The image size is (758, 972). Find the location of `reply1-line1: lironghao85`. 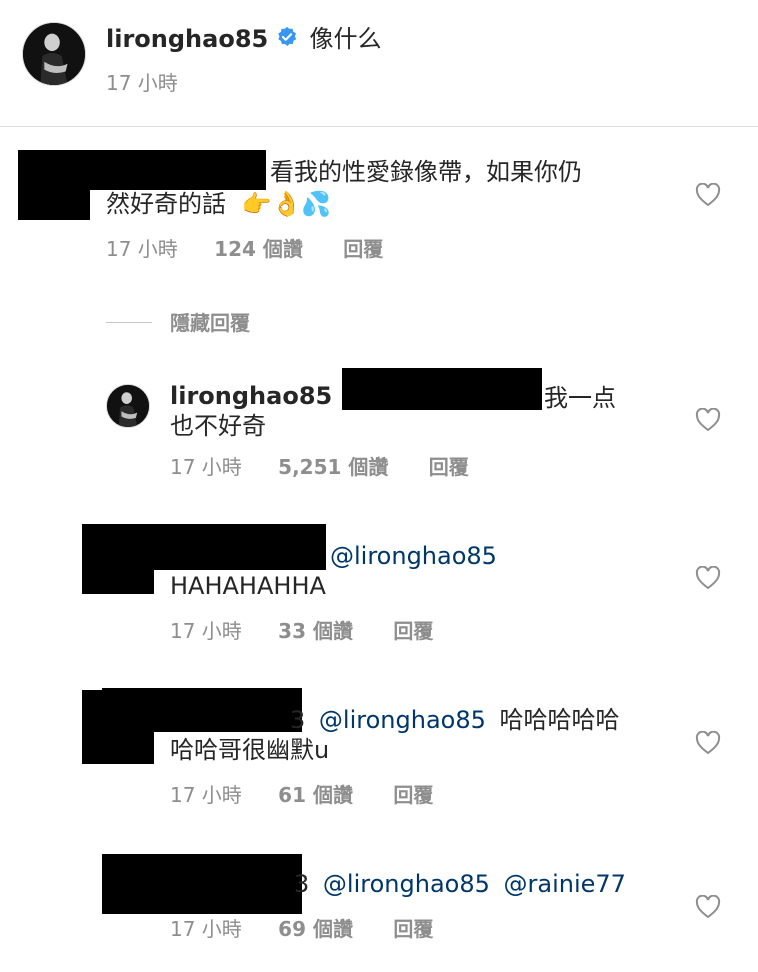

reply1-line1: lironghao85 is located at coordinates (265, 396).